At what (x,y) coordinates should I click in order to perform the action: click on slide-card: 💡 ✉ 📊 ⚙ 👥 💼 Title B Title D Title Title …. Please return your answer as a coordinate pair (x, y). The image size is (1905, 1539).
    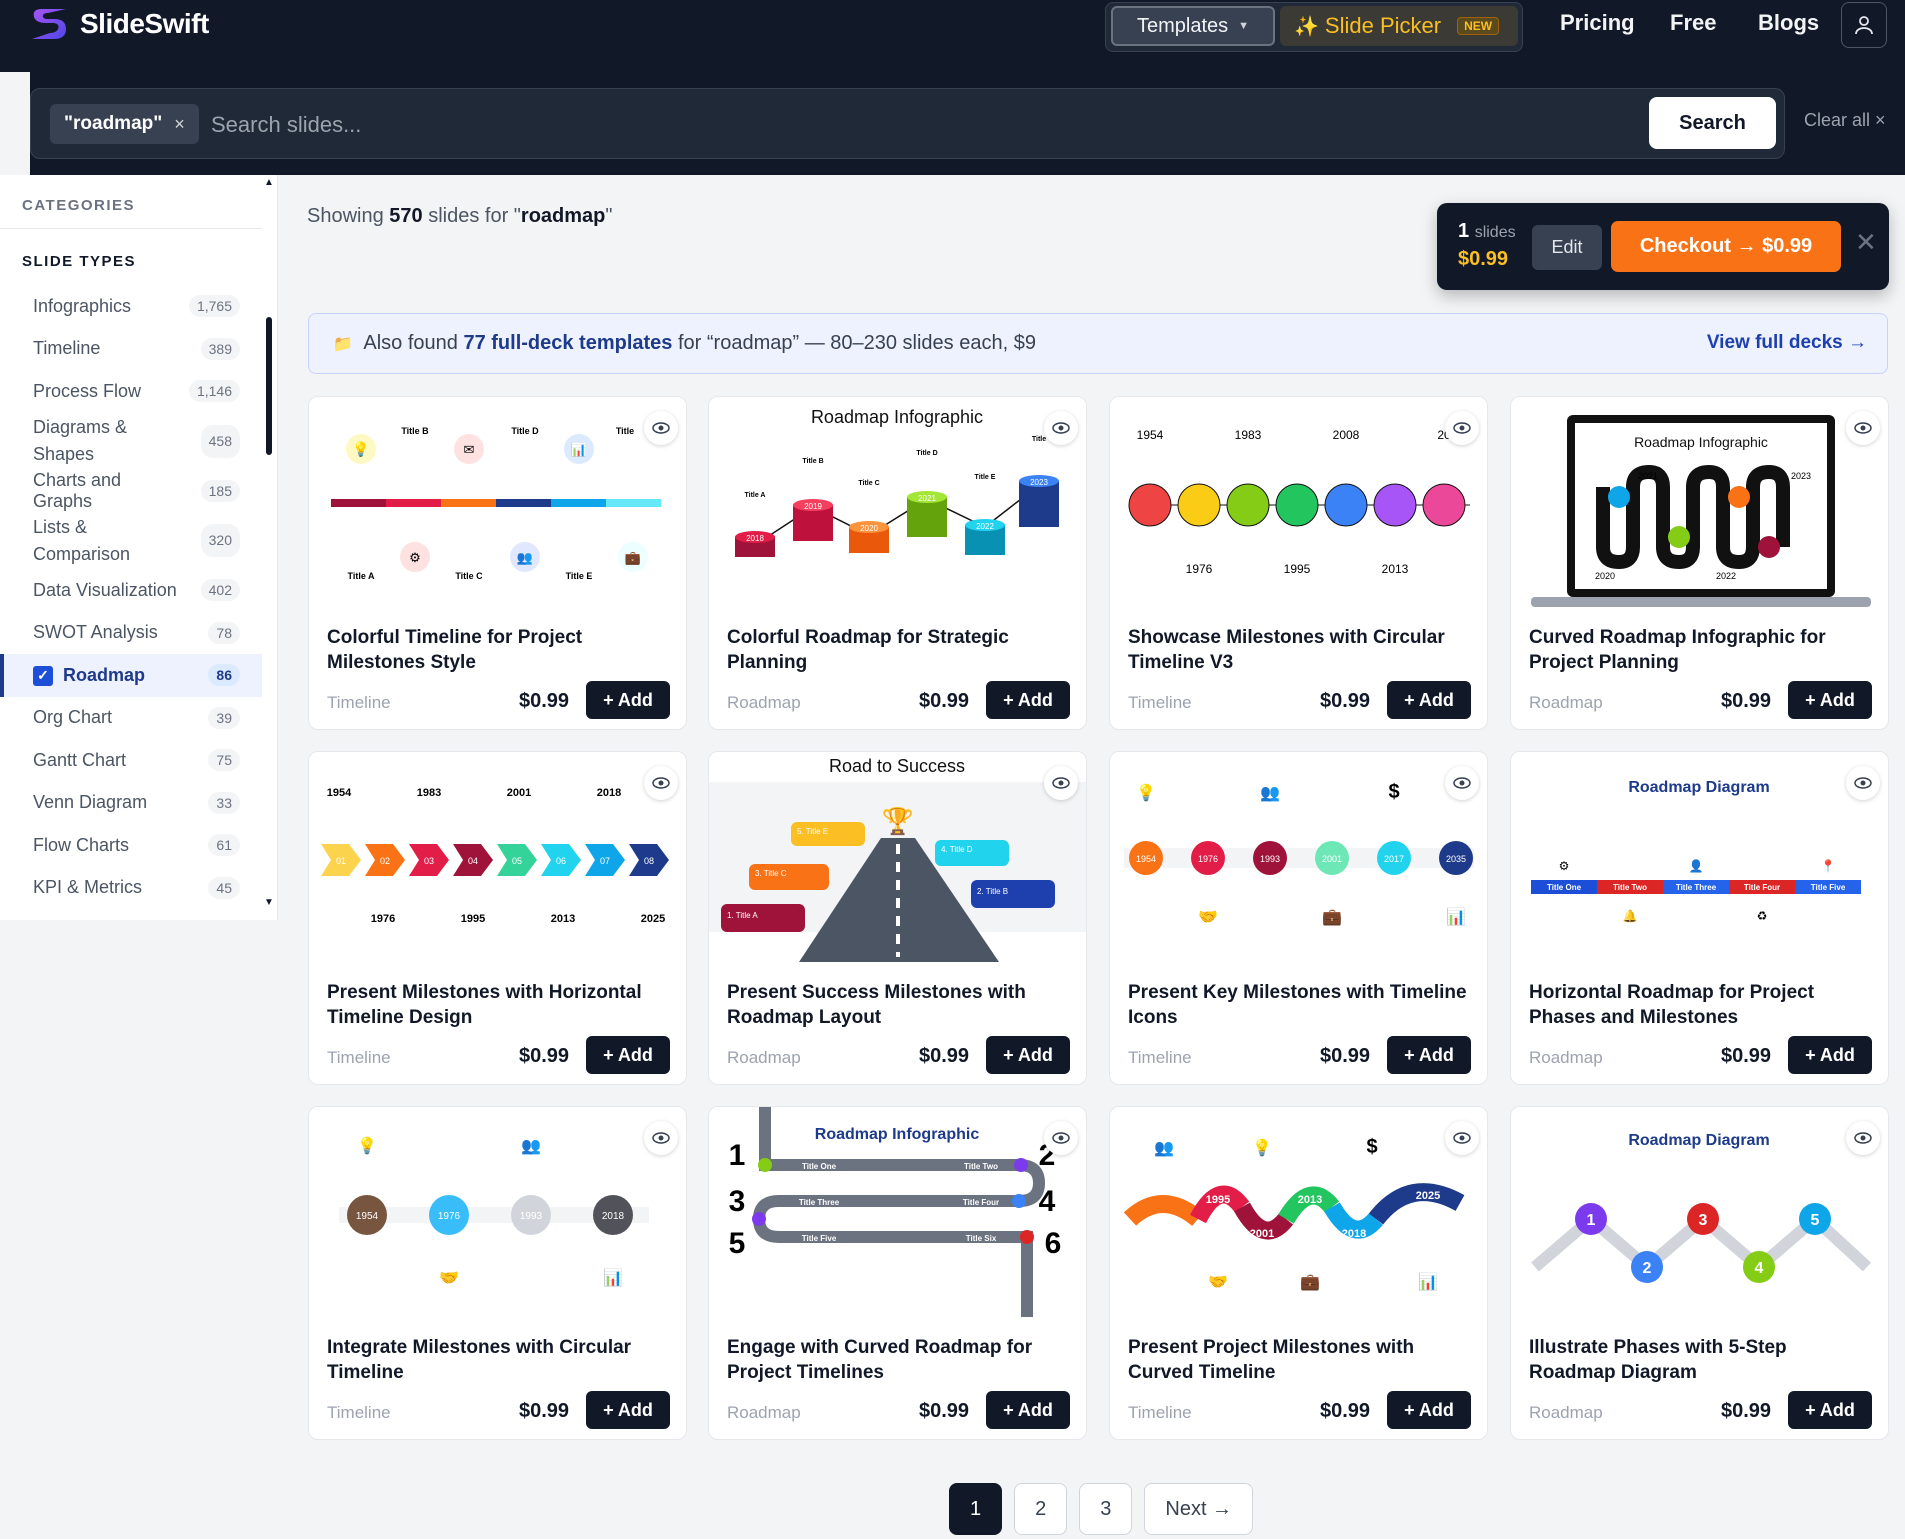
    Looking at the image, I should click on (497, 563).